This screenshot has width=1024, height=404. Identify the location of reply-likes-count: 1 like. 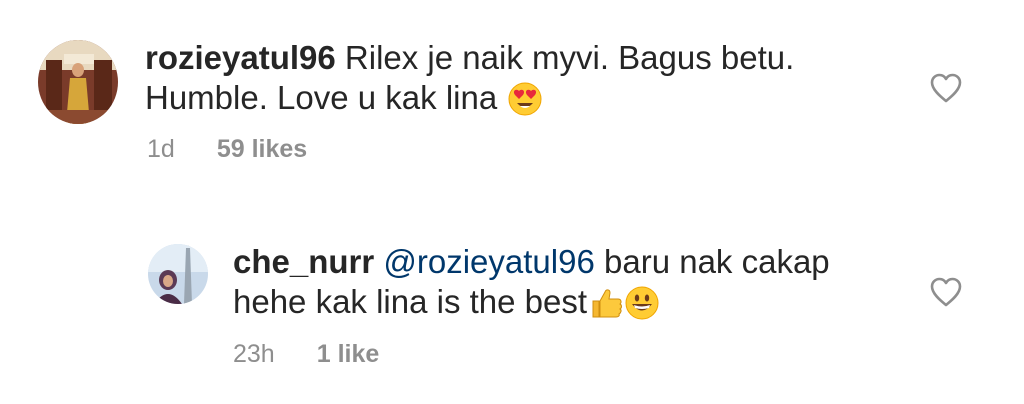
(348, 354).